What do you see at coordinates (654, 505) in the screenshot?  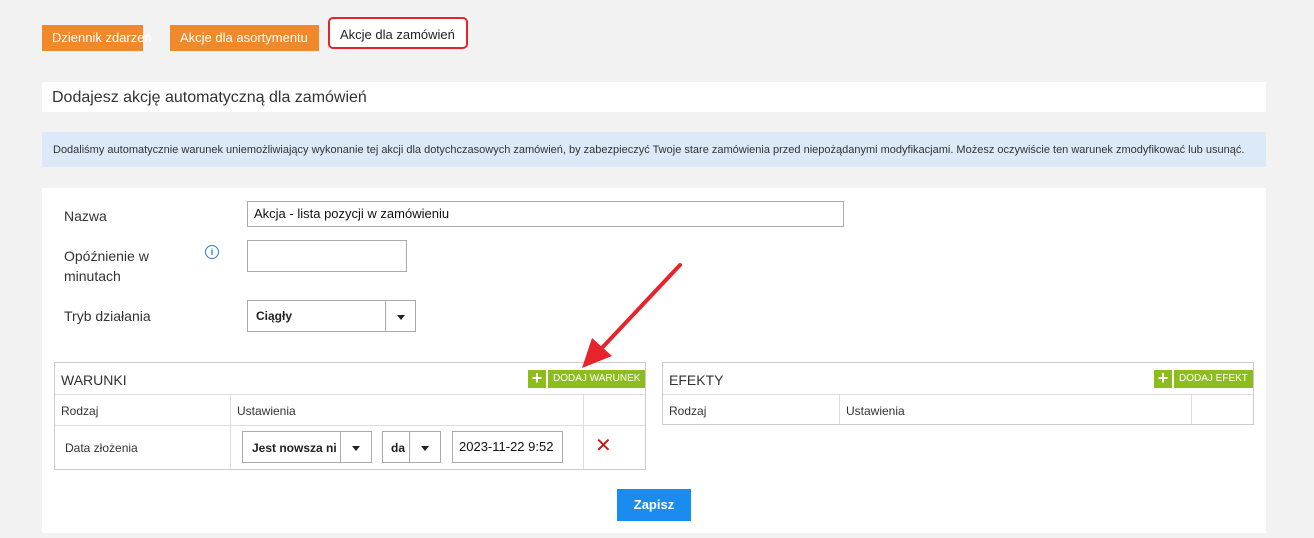 I see `save-button: Zapisz` at bounding box center [654, 505].